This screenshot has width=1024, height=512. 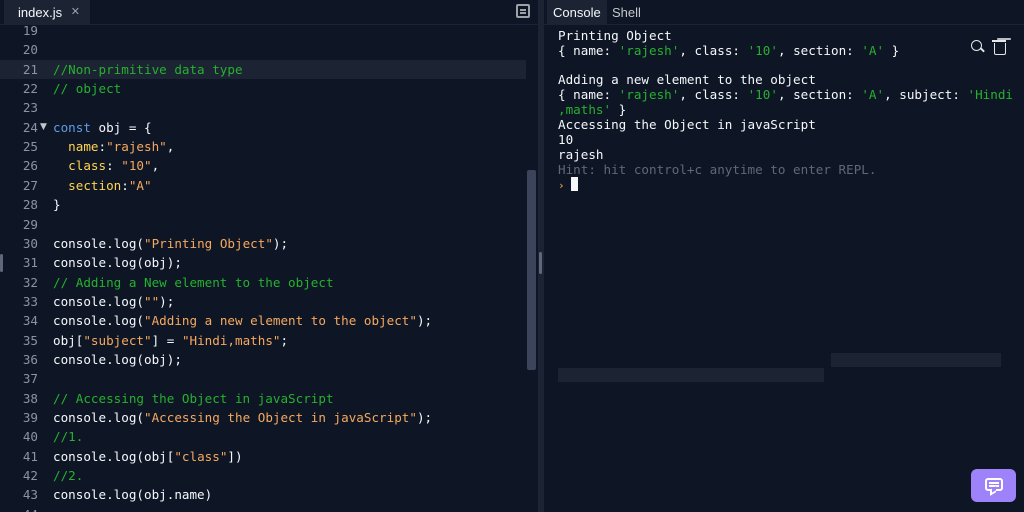 I want to click on code-line: 31 console.log(obj);, so click(x=263, y=262).